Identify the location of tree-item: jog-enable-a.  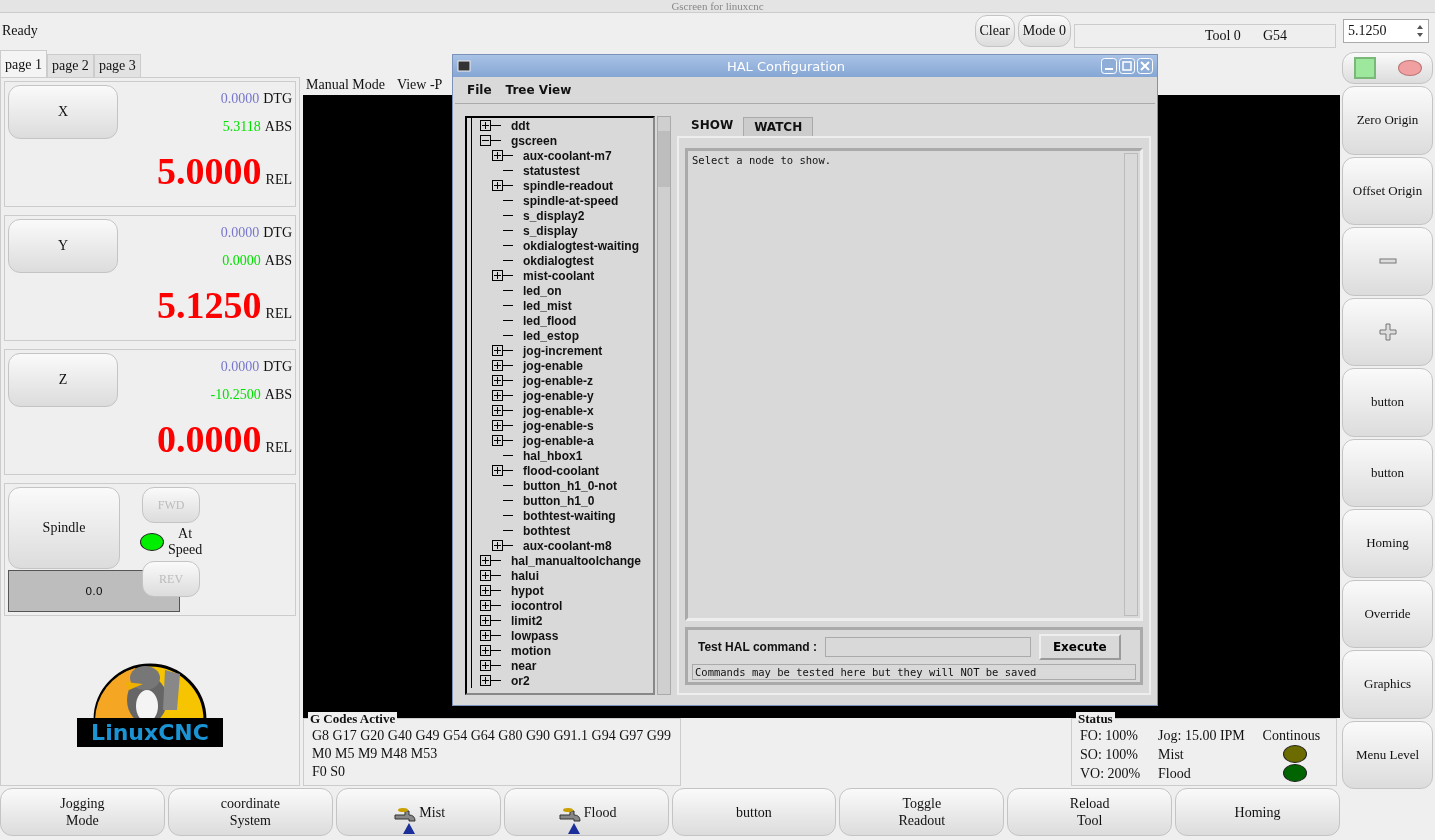
(558, 440).